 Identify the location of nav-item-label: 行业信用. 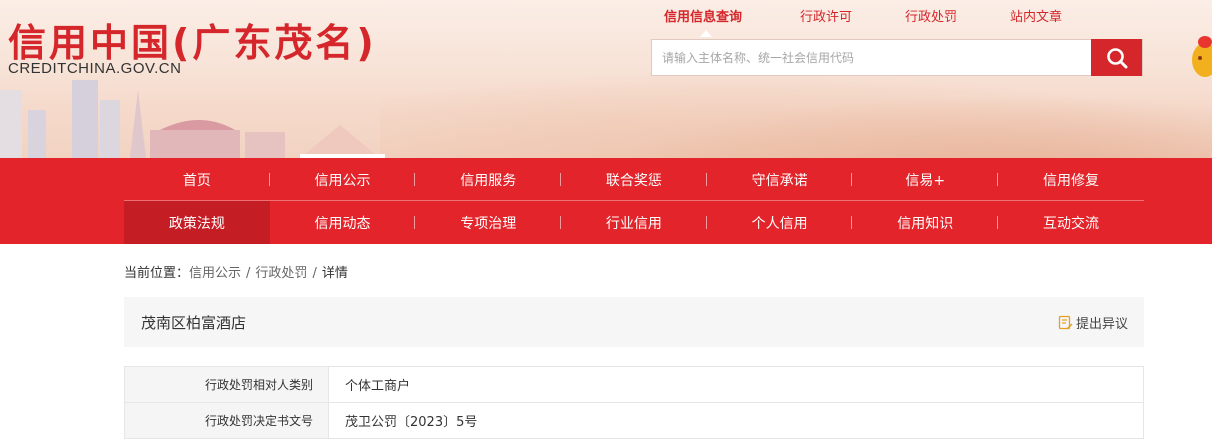
(633, 223).